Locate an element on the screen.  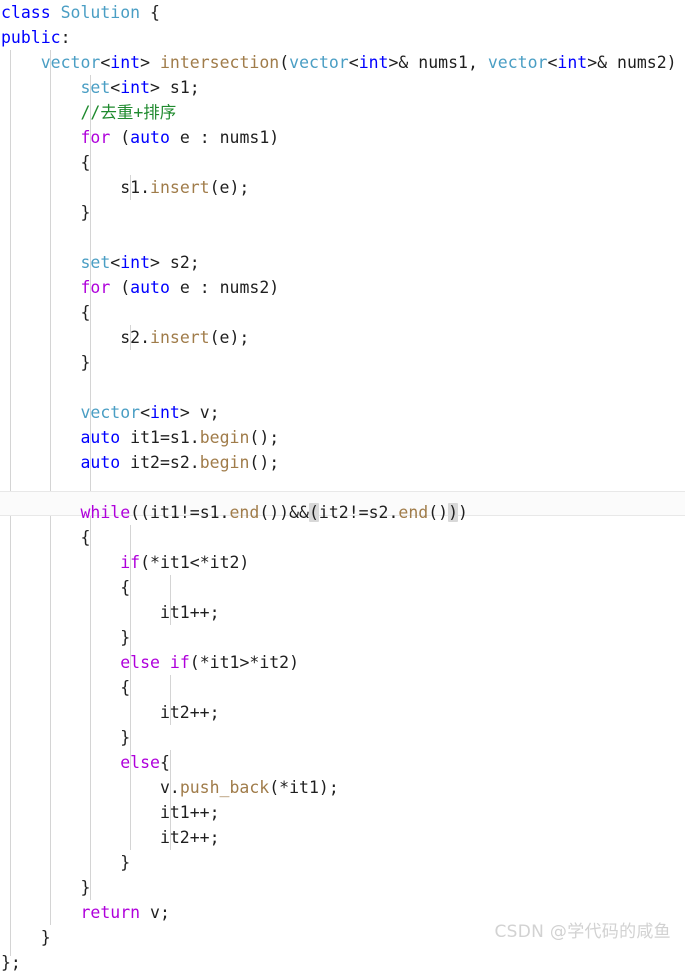
code-line: else{ is located at coordinates (145, 762).